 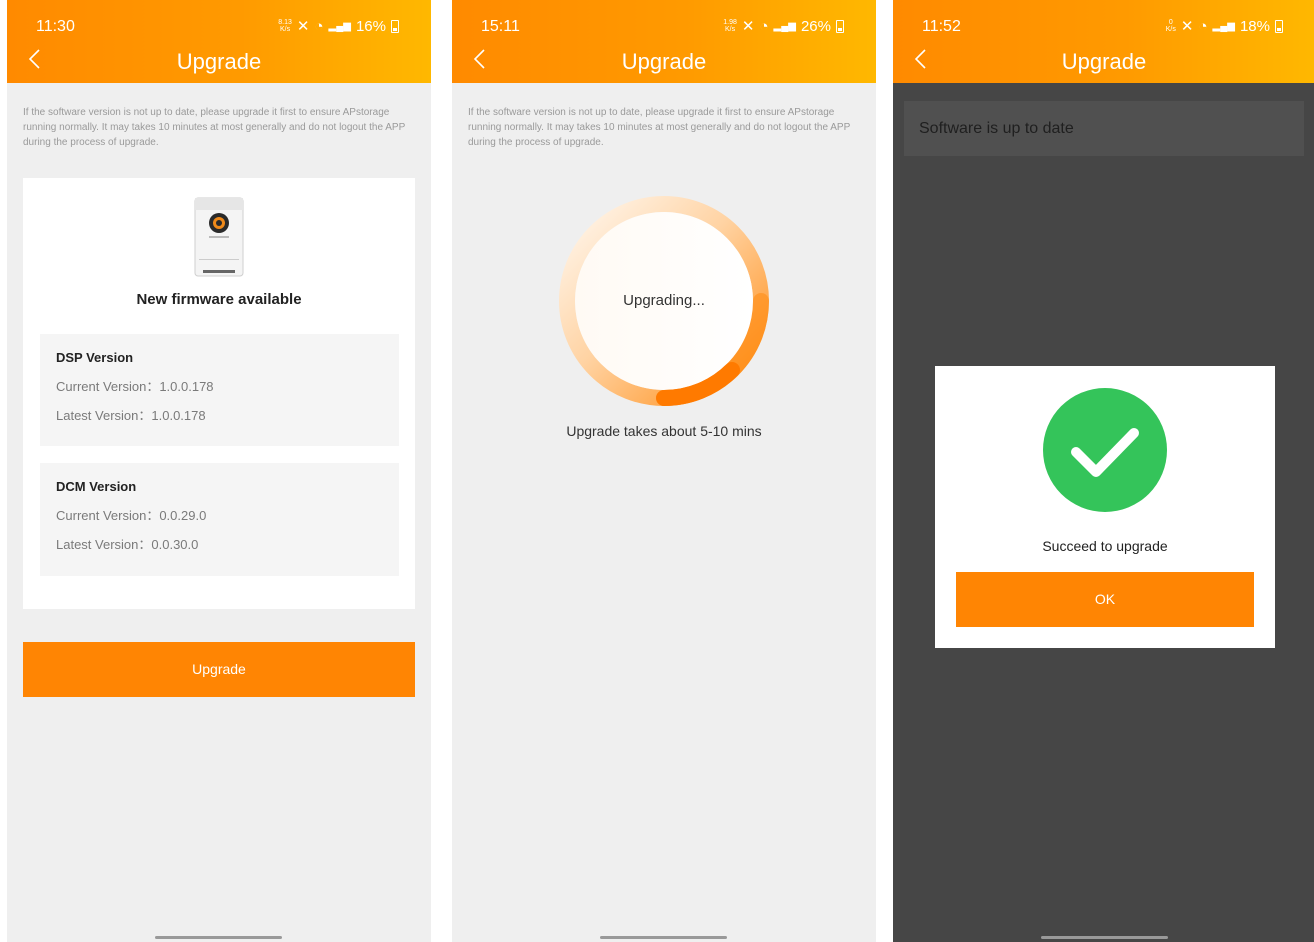 What do you see at coordinates (285, 26) in the screenshot?
I see `network-speed: 8.13 K/s` at bounding box center [285, 26].